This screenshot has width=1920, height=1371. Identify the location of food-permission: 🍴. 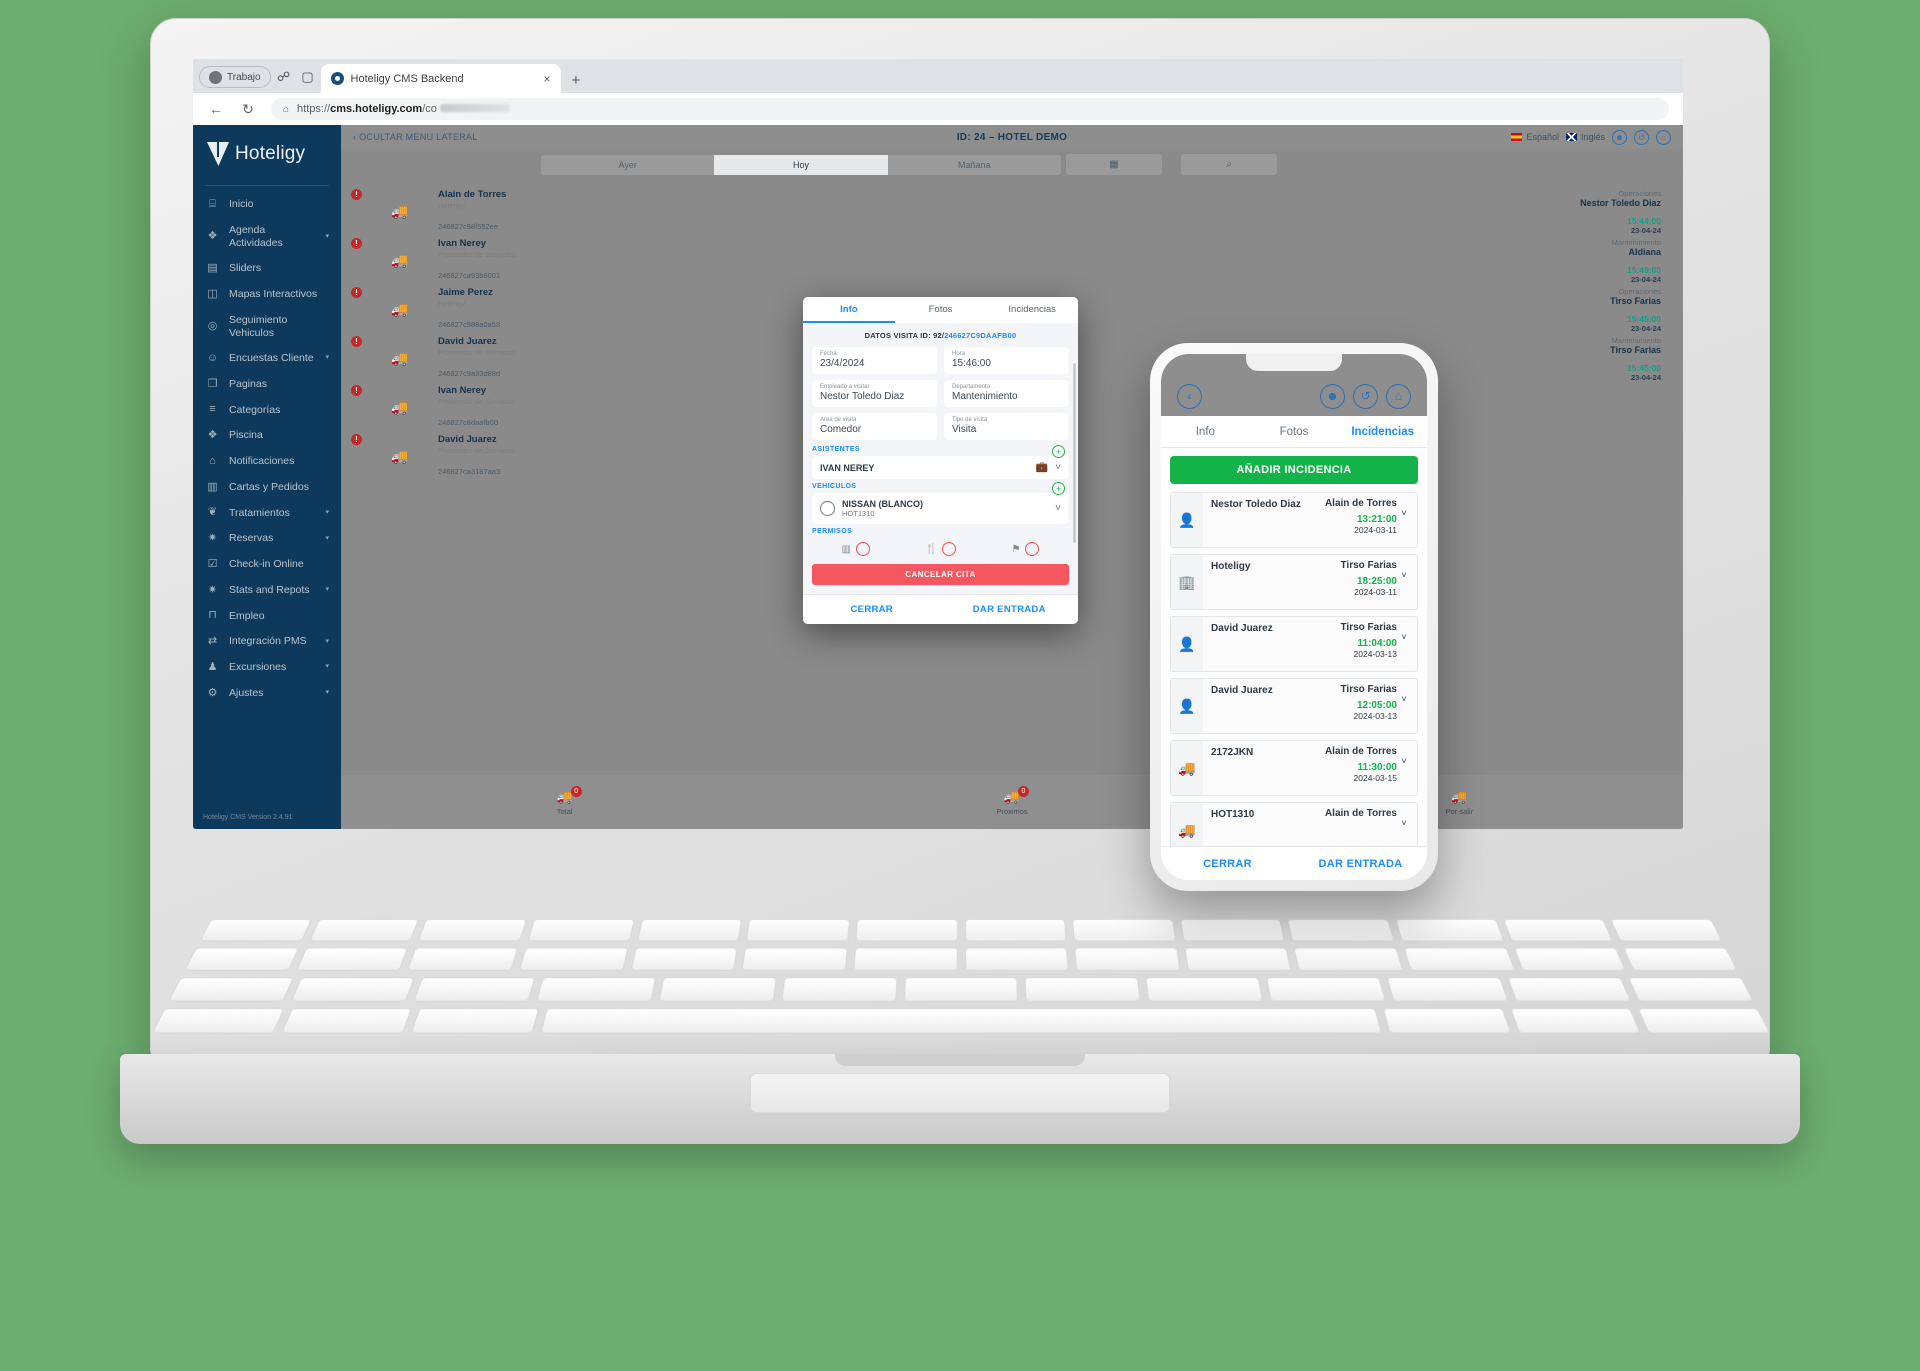
(941, 549).